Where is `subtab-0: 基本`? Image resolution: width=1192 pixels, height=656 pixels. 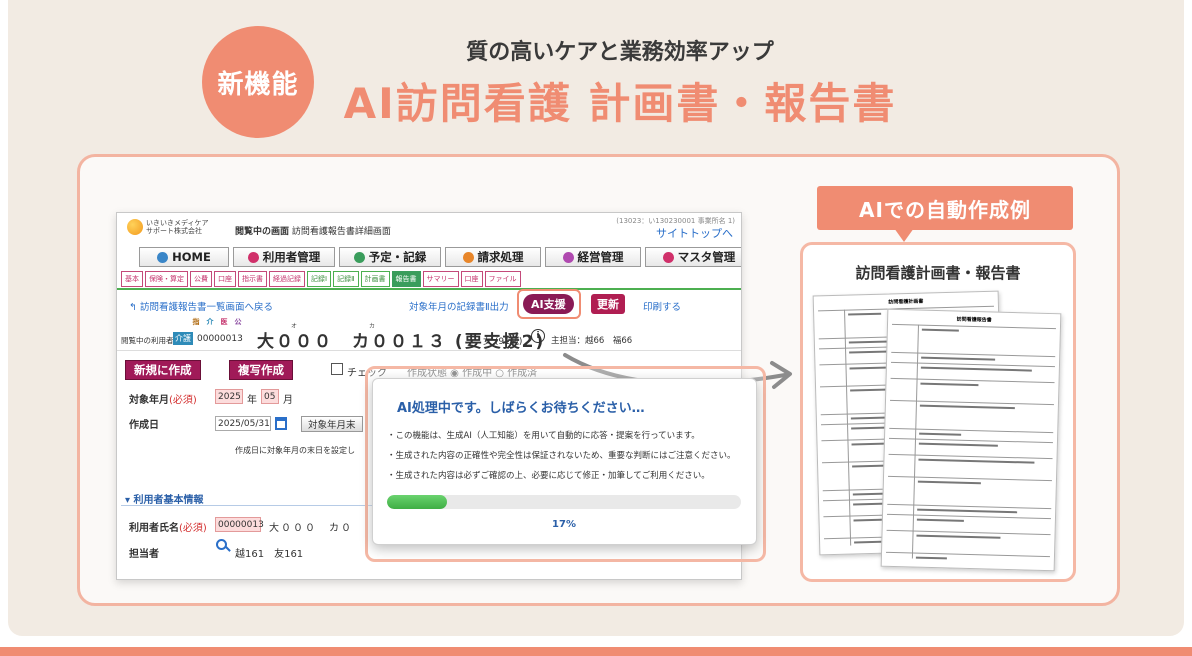
subtab-0: 基本 is located at coordinates (132, 279).